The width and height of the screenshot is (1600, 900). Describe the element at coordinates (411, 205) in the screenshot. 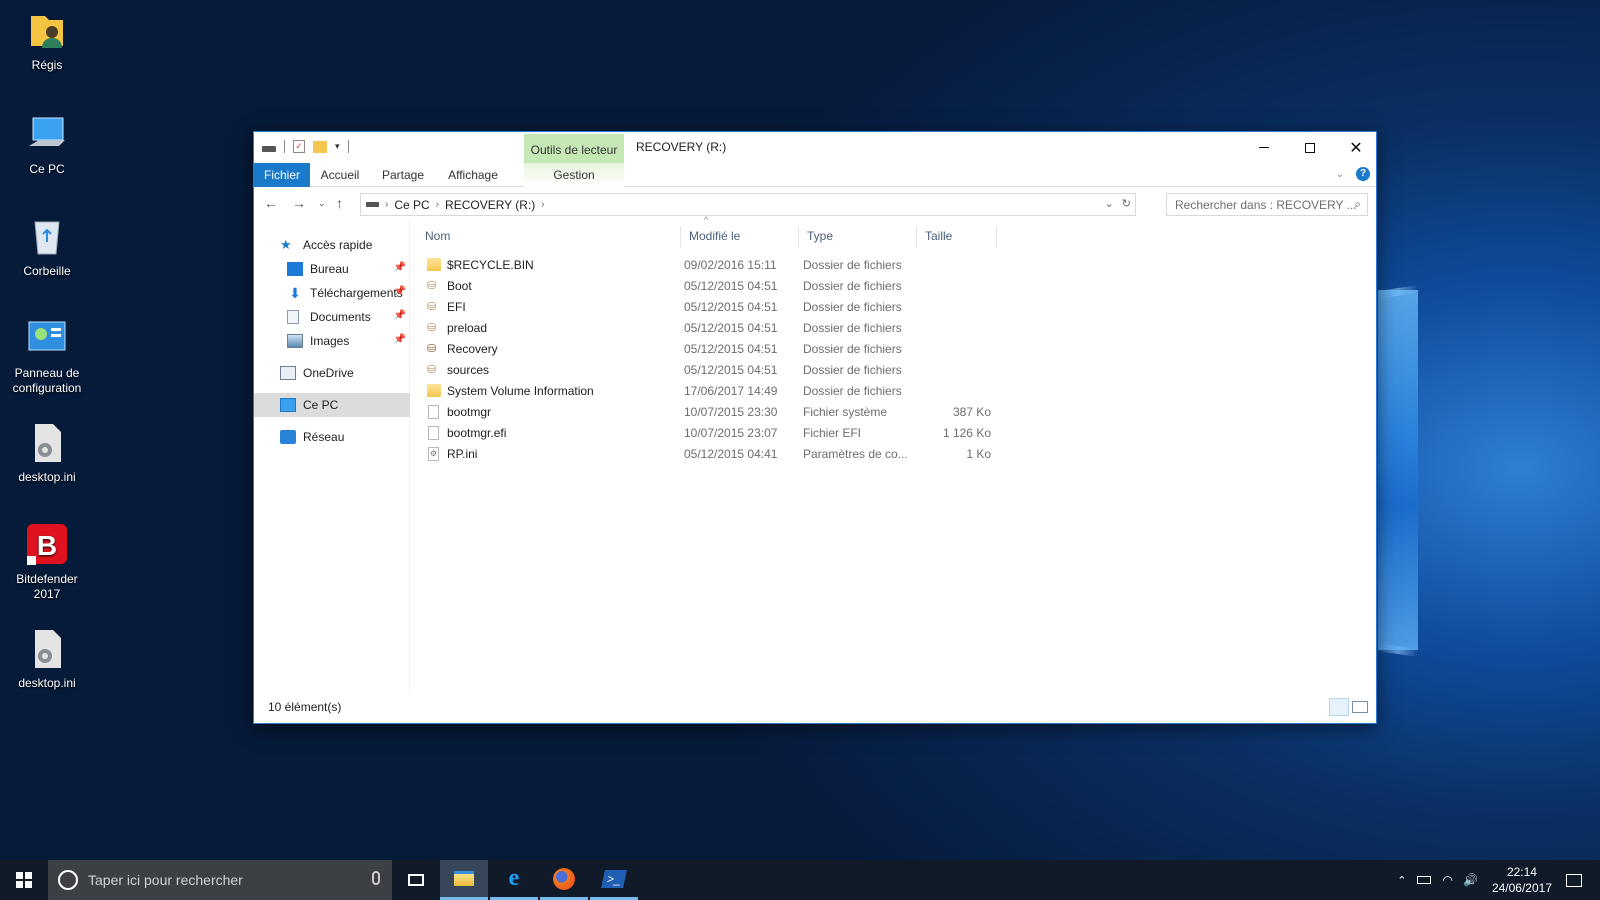

I see `breadcrumb-ce-pc: Ce PC` at that location.